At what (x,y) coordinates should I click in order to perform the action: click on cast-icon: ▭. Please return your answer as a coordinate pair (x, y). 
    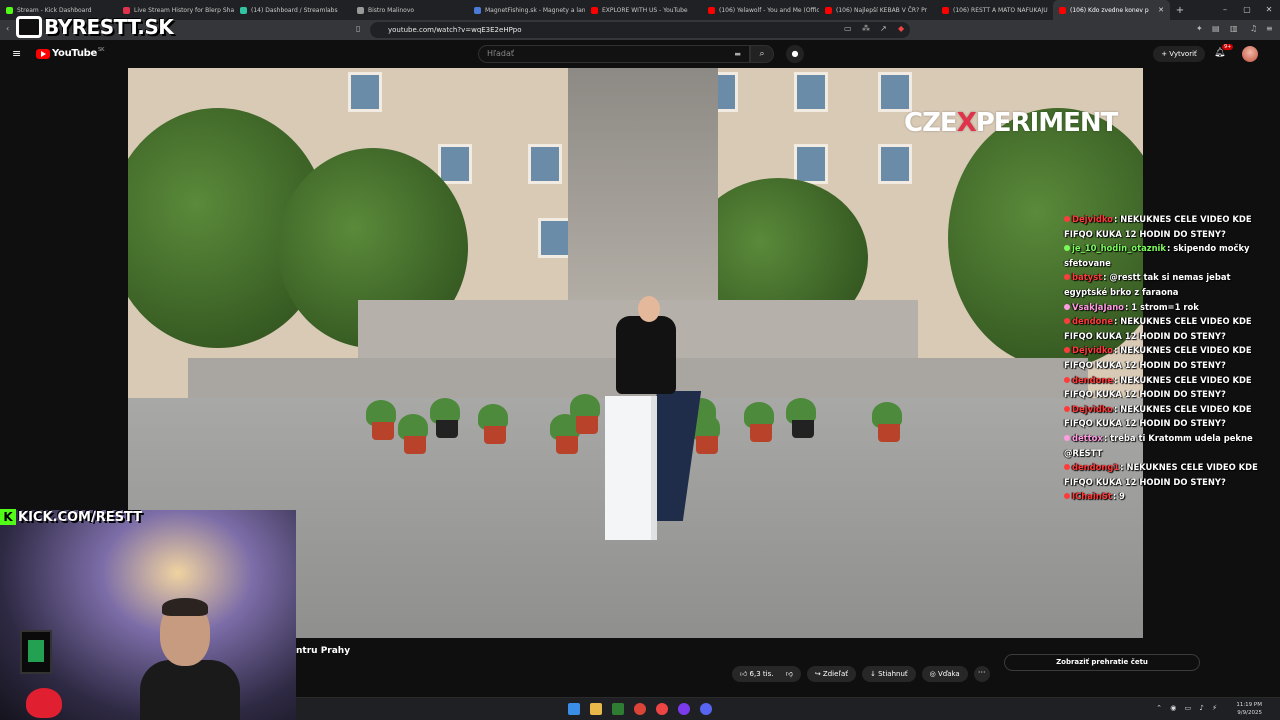
    Looking at the image, I should click on (848, 28).